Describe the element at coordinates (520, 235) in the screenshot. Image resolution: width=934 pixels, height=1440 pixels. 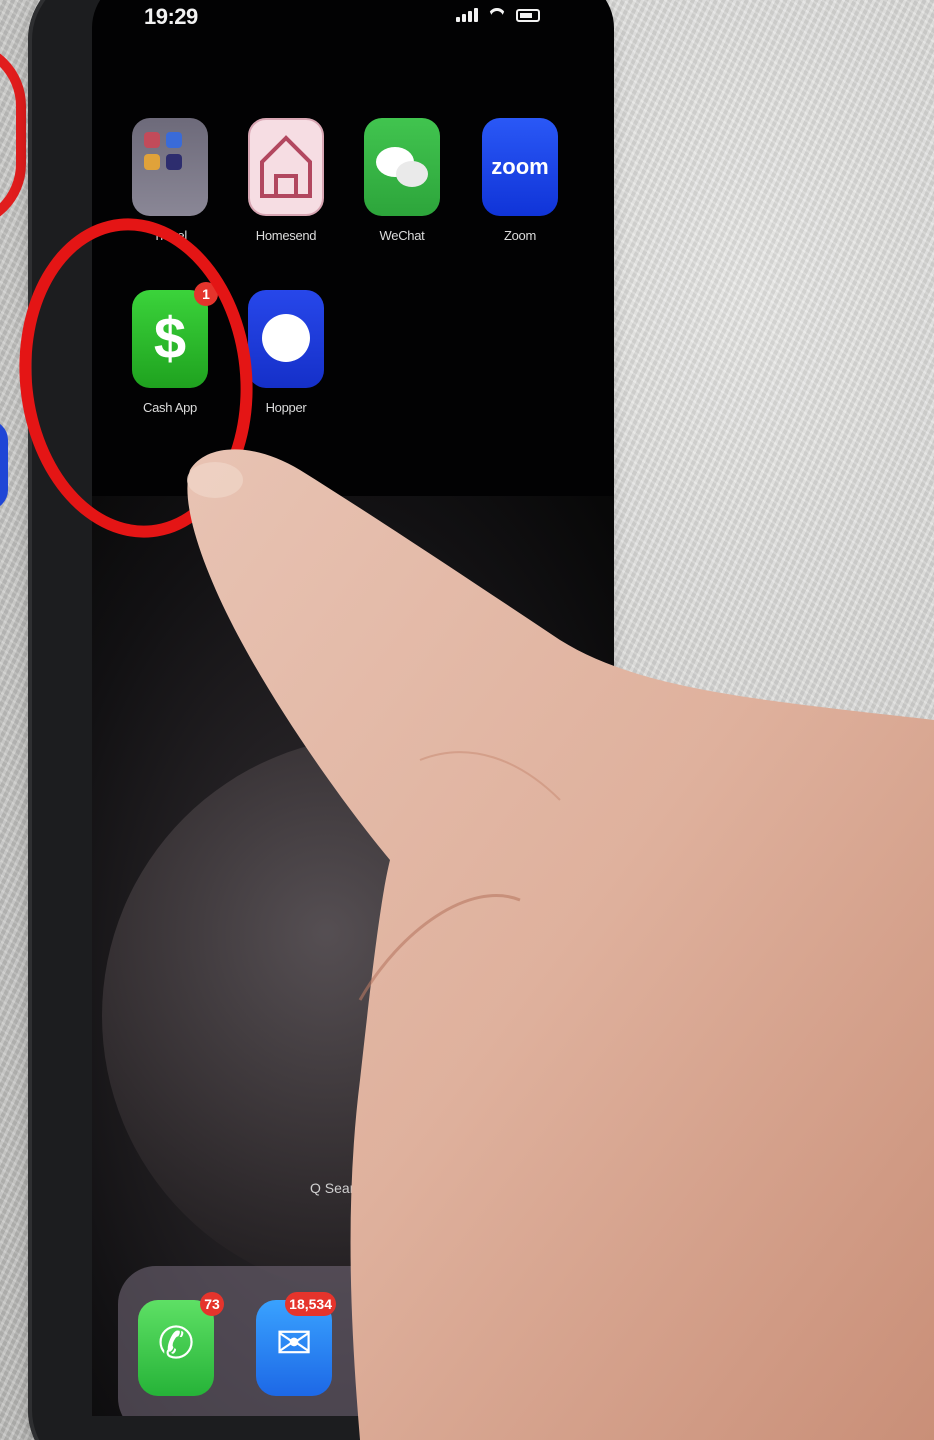
I see `app-label: Zoom` at that location.